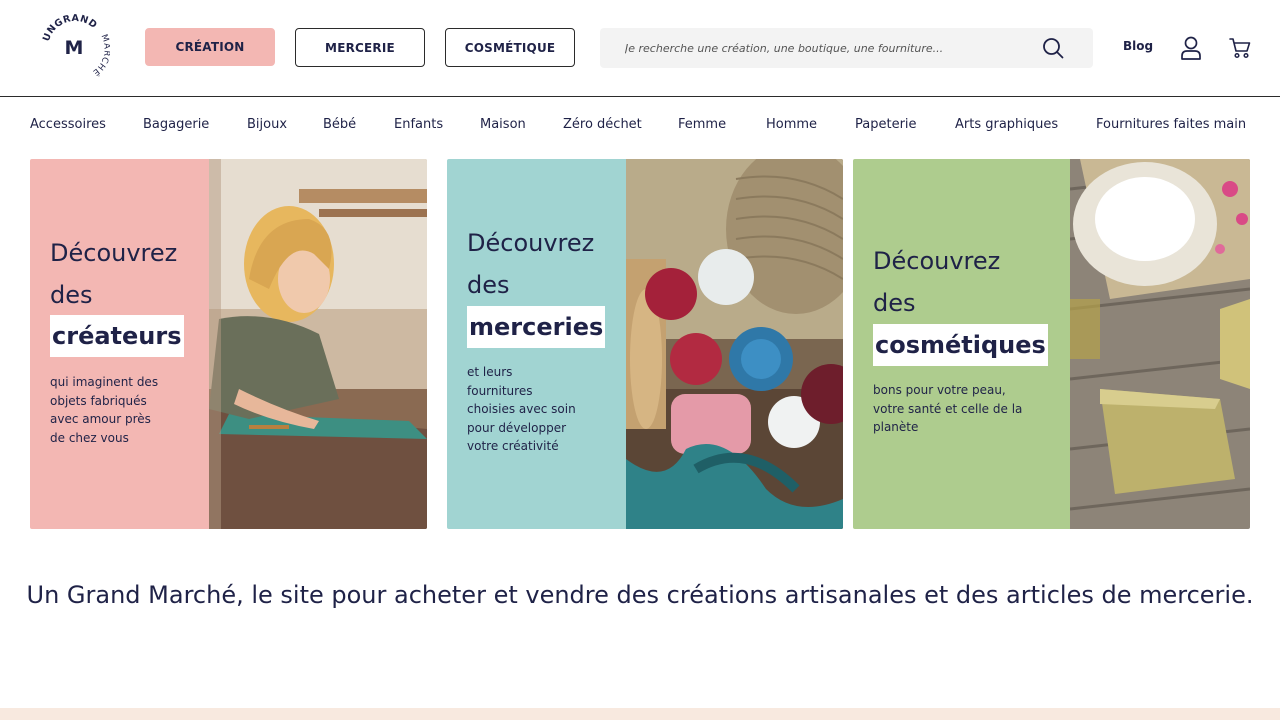  I want to click on card-highlight: cosmétiques, so click(960, 345).